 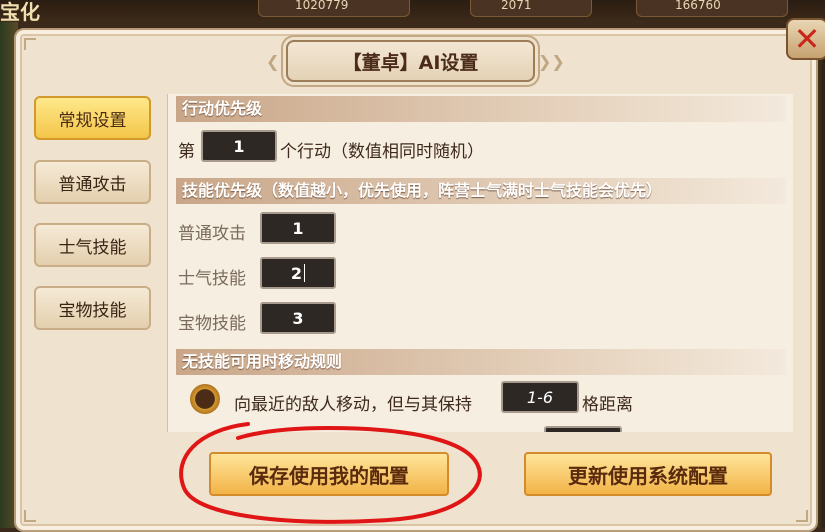 What do you see at coordinates (305, 273) in the screenshot?
I see `text-cursor` at bounding box center [305, 273].